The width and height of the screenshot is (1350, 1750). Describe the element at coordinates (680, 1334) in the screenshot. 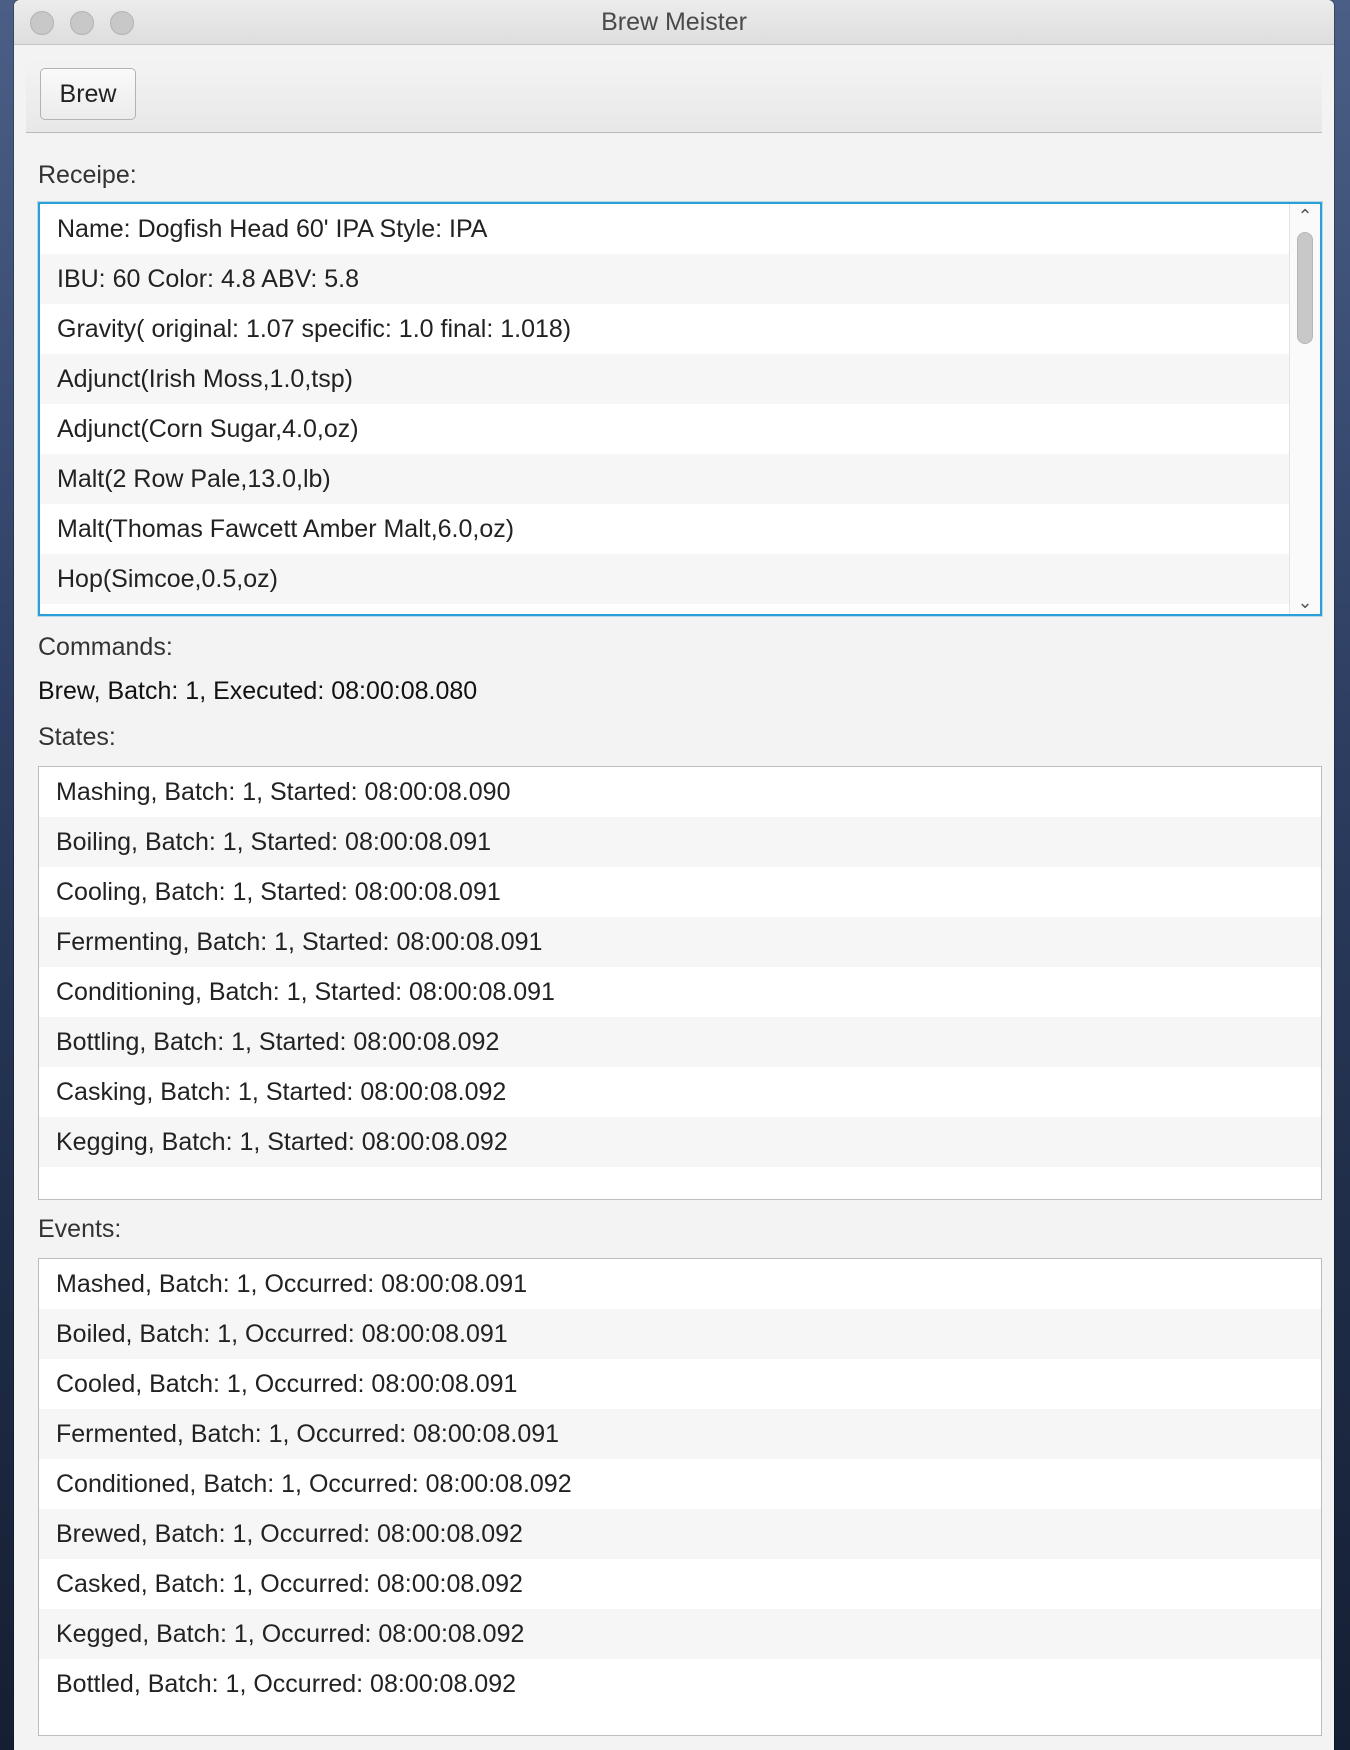

I see `event-item: Boiled, Batch: 1, Occurred: 08:00:08.091` at that location.